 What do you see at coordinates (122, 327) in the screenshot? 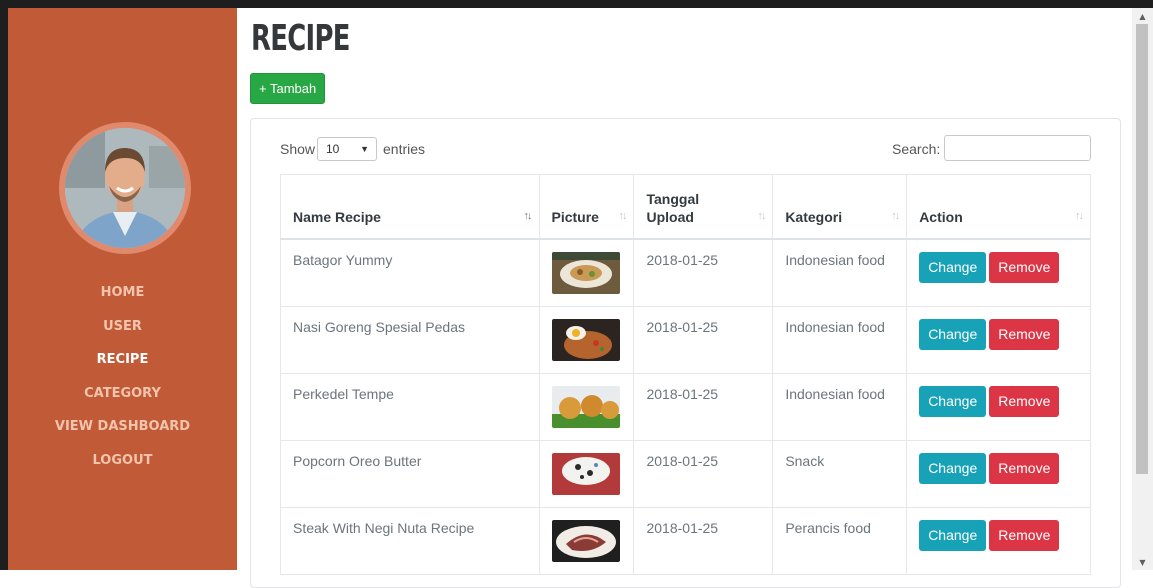
I see `sidebar-item-user: USER` at bounding box center [122, 327].